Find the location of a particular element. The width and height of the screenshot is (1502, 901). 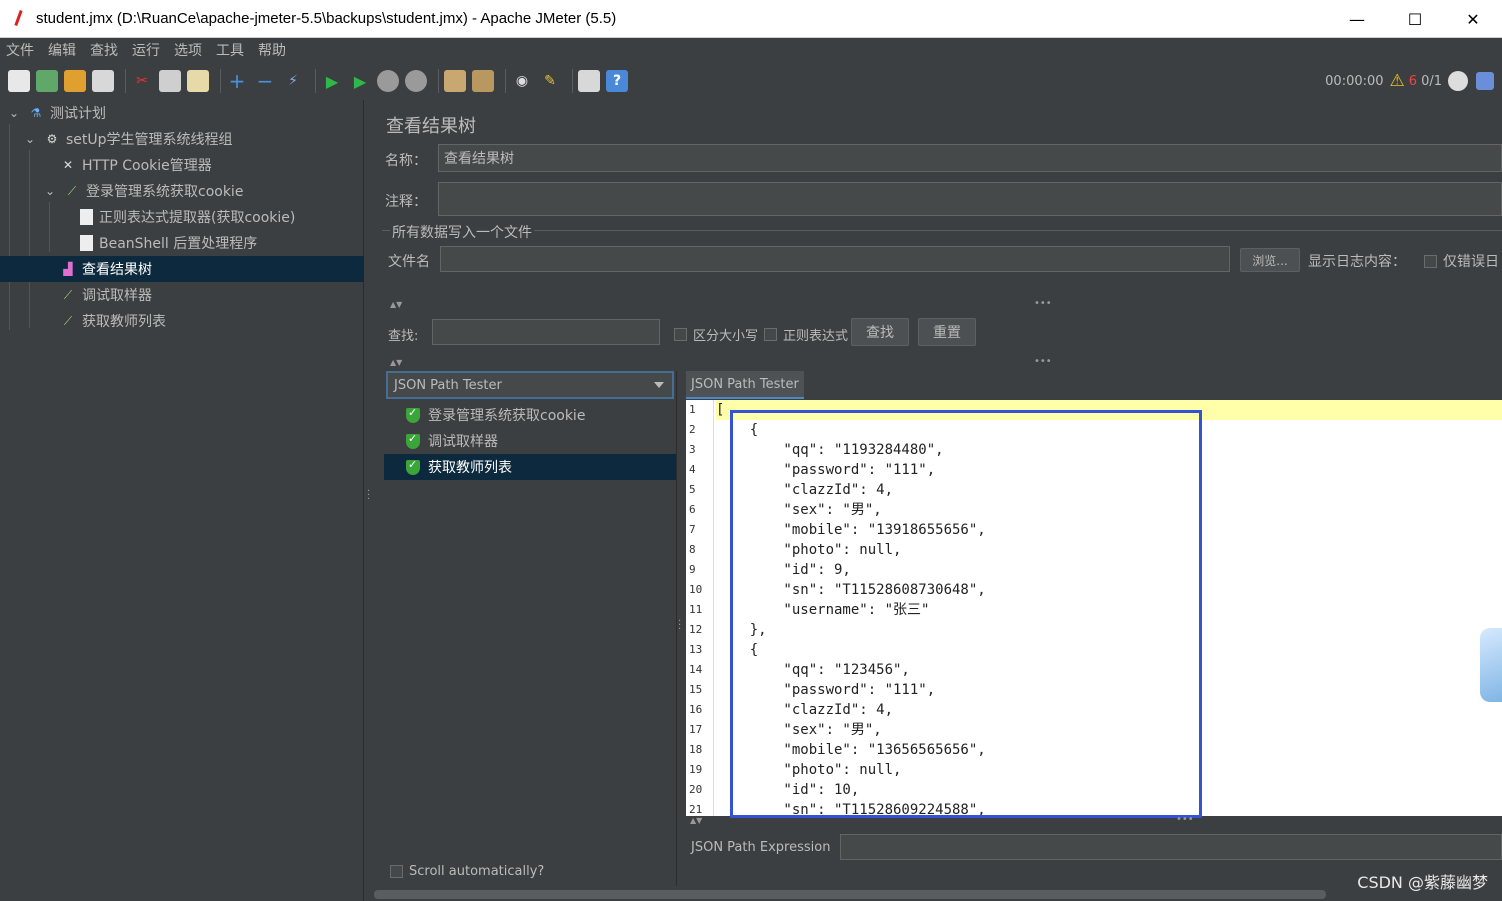

reset-search-icon: ✎ is located at coordinates (550, 81).